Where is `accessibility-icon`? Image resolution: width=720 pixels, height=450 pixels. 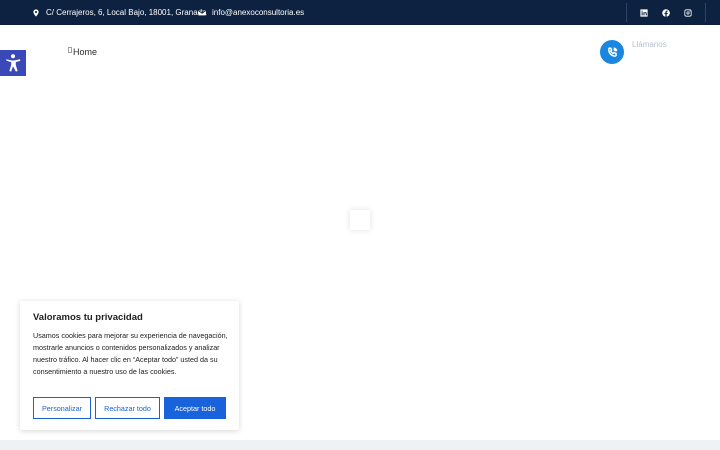
accessibility-icon is located at coordinates (13, 63).